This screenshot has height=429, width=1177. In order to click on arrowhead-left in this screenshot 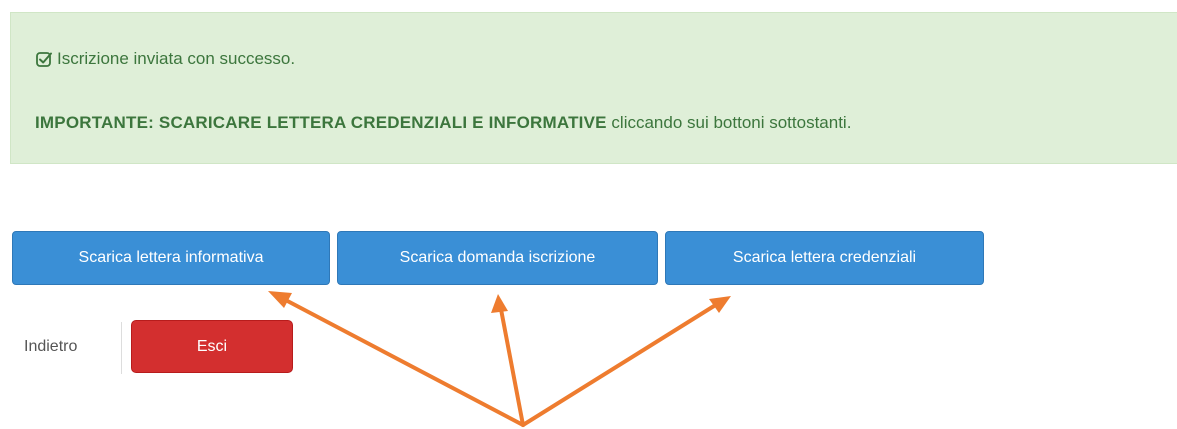, I will do `click(280, 299)`.